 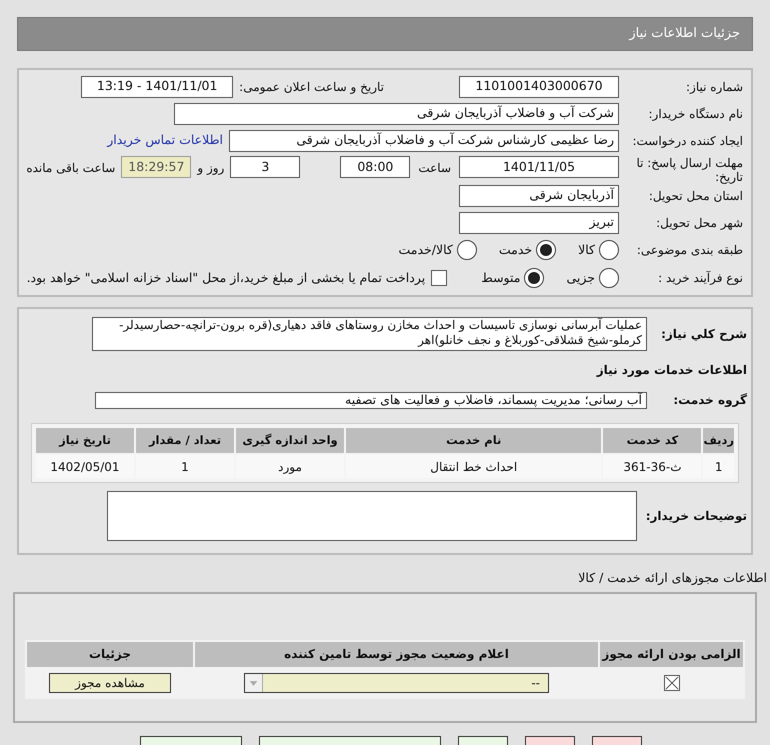 What do you see at coordinates (539, 195) in the screenshot?
I see `text-field: آذربایجان شرقی` at bounding box center [539, 195].